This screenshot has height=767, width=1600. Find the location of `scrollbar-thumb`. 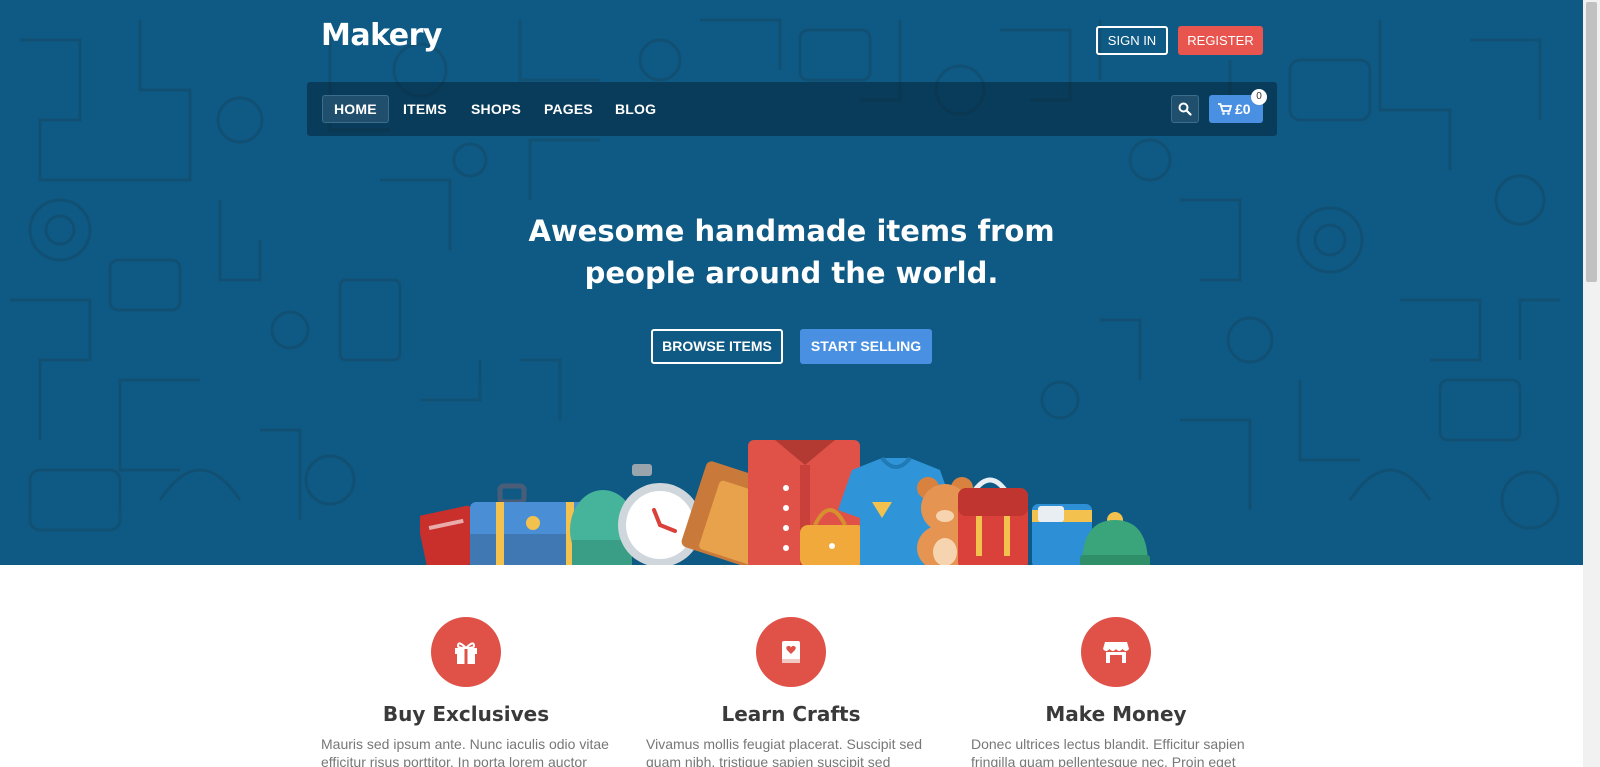

scrollbar-thumb is located at coordinates (1591, 142).